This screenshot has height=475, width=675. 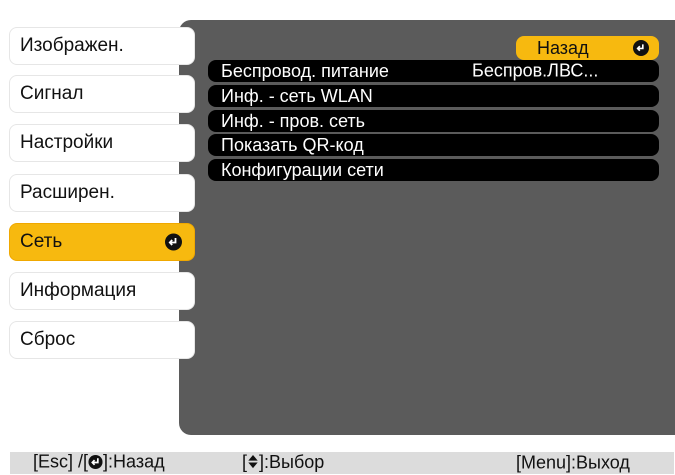 I want to click on submenu-item-label: Инф. - пров. сеть, so click(x=293, y=120).